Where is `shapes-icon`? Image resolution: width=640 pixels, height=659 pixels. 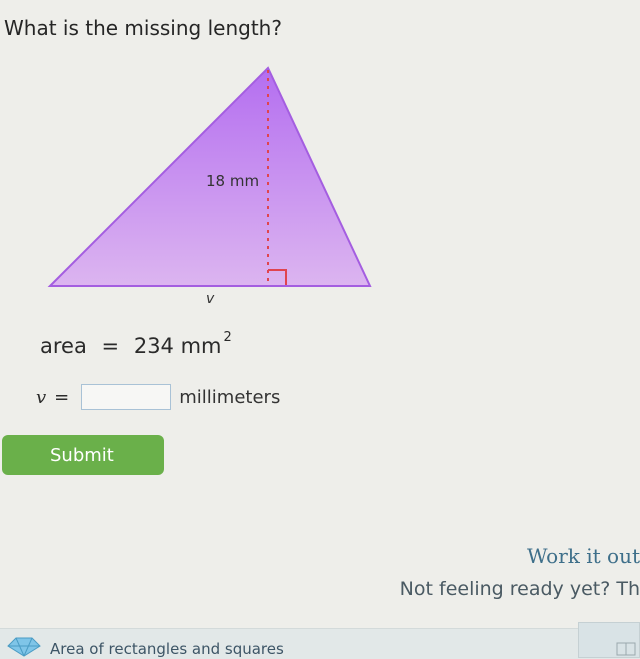 shapes-icon is located at coordinates (24, 647).